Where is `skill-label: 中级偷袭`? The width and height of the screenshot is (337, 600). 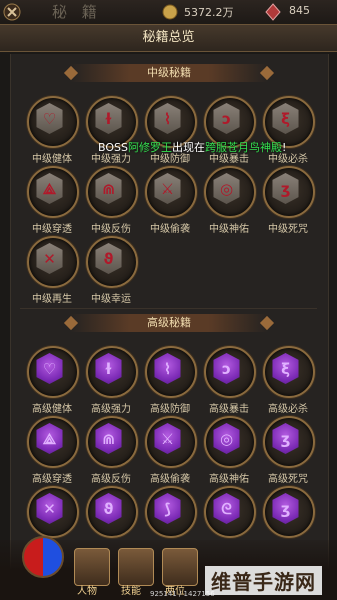 skill-label: 中级偷袭 is located at coordinates (170, 229).